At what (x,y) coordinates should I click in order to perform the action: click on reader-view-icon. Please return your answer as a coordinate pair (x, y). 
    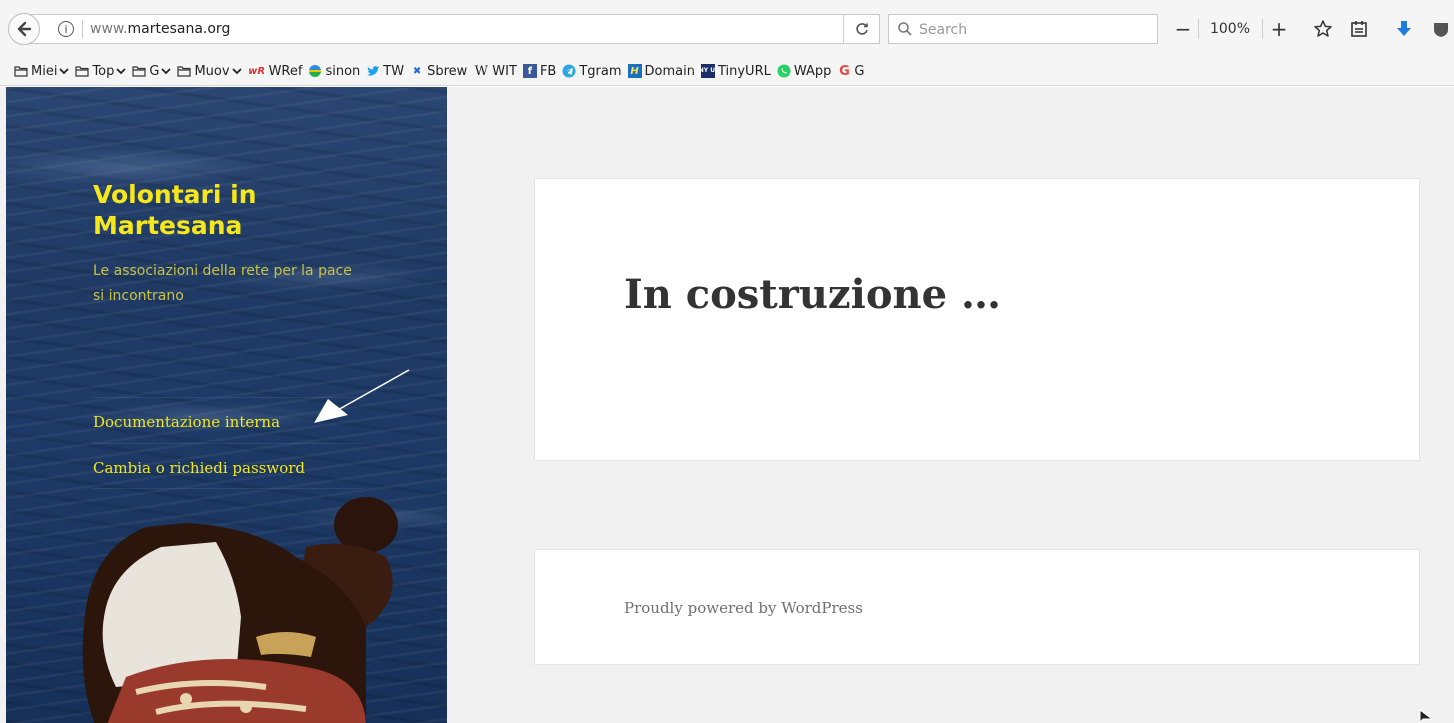
    Looking at the image, I should click on (1359, 29).